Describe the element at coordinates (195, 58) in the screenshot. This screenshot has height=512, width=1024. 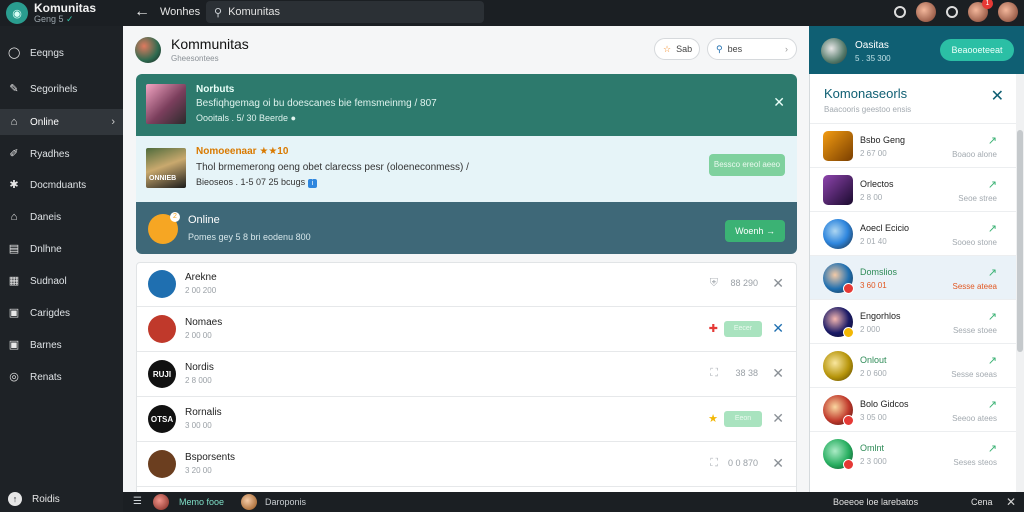
I see `page-subtitle: Gheesontees` at that location.